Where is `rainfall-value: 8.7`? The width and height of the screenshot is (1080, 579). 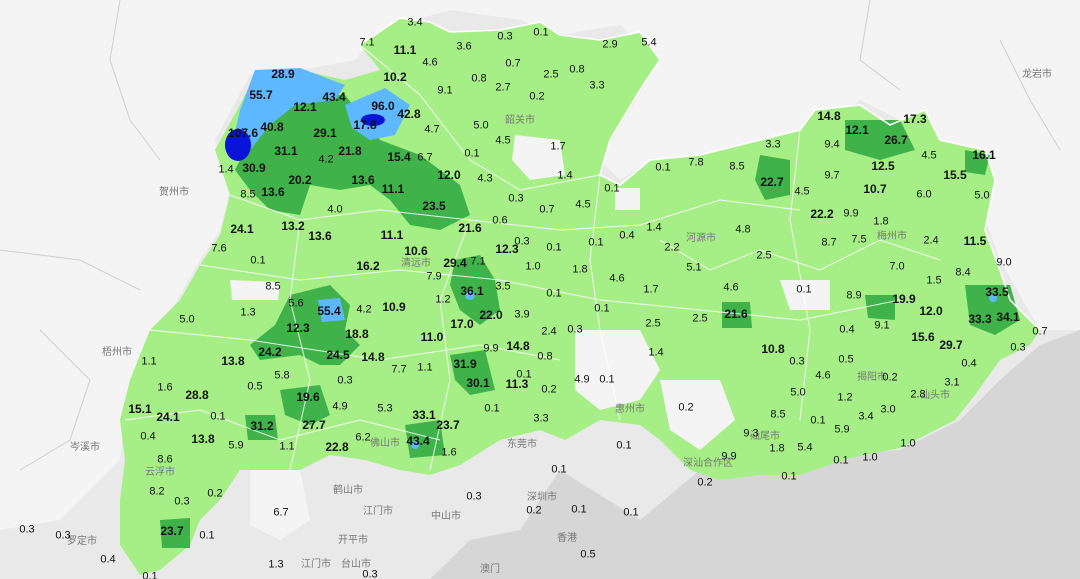
rainfall-value: 8.7 is located at coordinates (829, 242).